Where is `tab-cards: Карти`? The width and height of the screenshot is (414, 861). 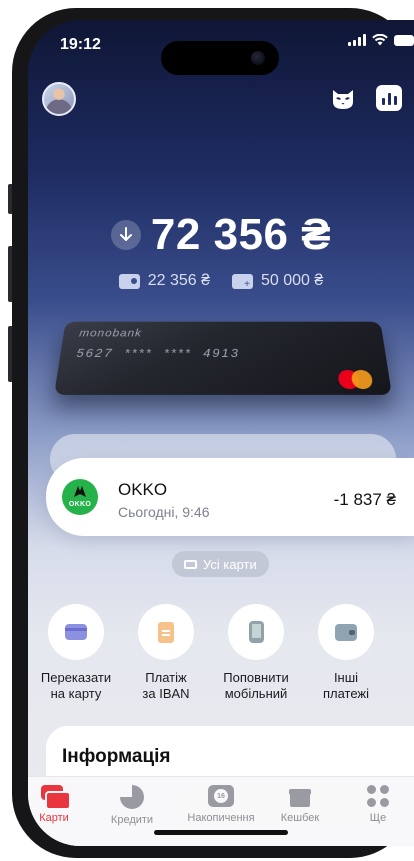 tab-cards: Карти is located at coordinates (61, 804).